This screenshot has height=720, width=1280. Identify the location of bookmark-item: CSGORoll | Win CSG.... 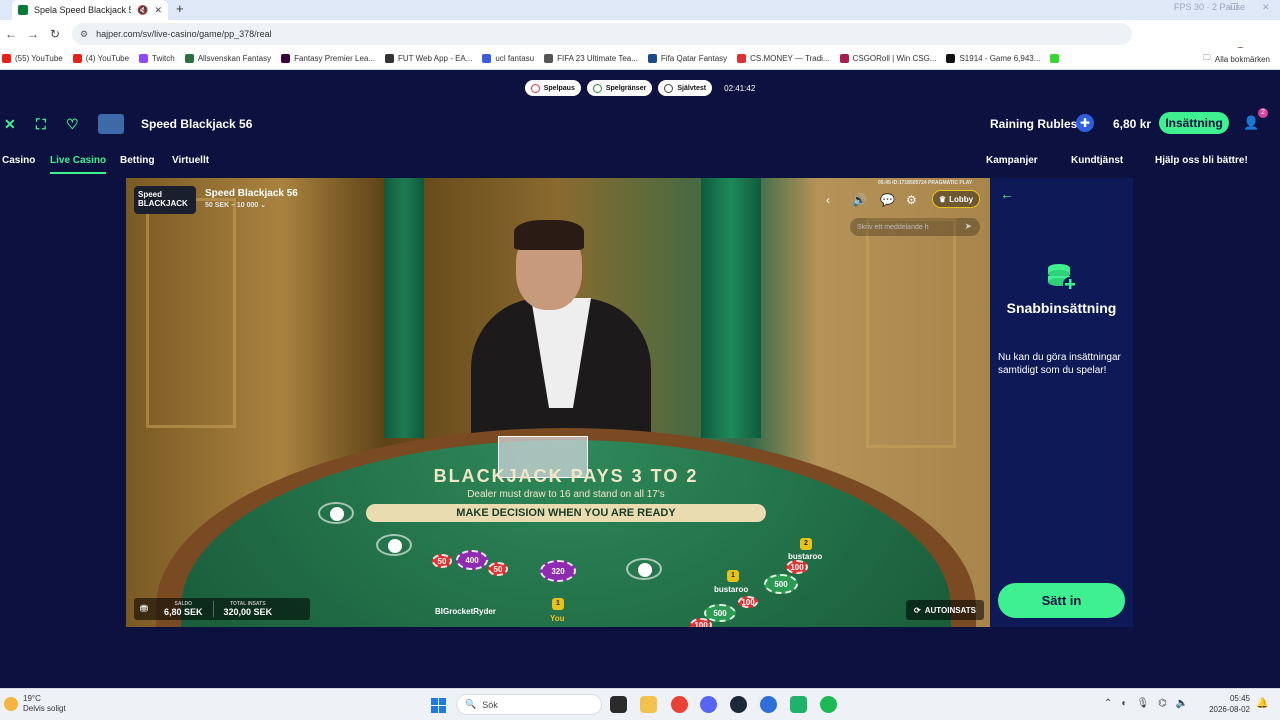
(887, 58).